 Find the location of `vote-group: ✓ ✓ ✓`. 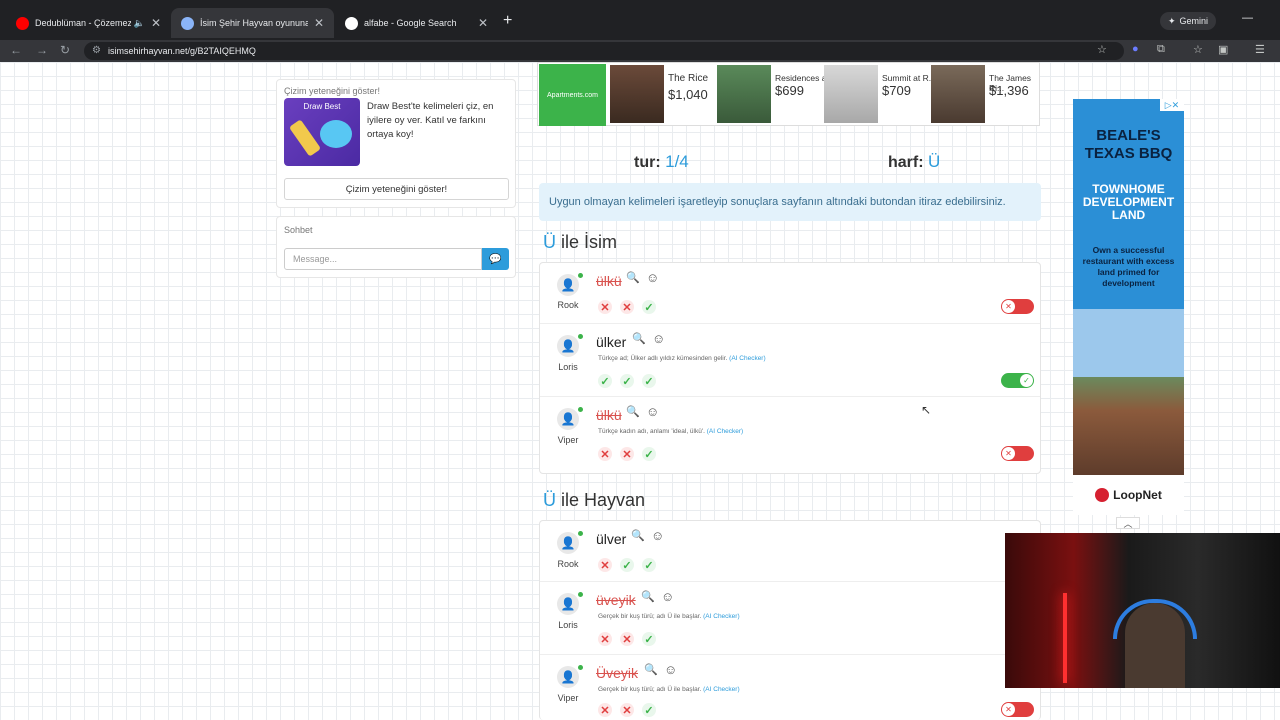

vote-group: ✓ ✓ ✓ is located at coordinates (627, 381).